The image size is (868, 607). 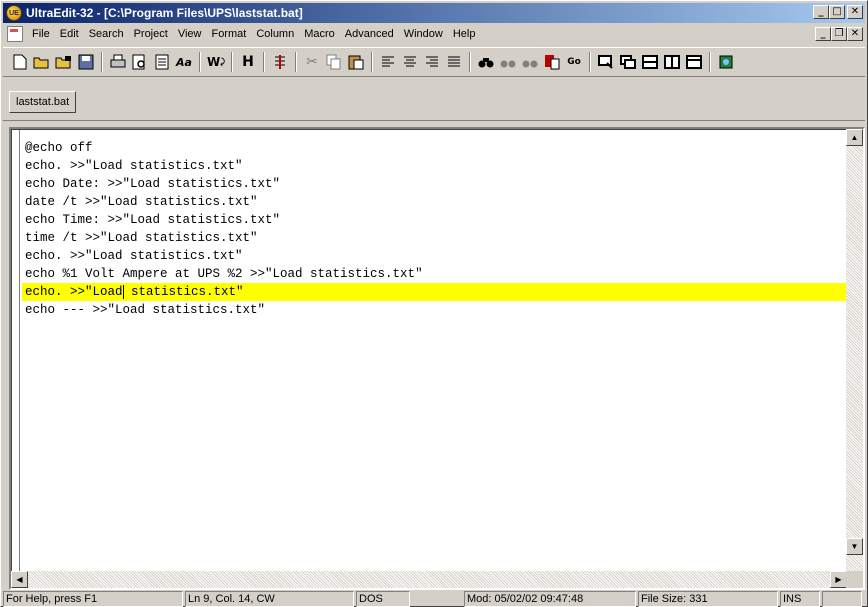 I want to click on scroll-left-button: ◀, so click(x=19, y=579).